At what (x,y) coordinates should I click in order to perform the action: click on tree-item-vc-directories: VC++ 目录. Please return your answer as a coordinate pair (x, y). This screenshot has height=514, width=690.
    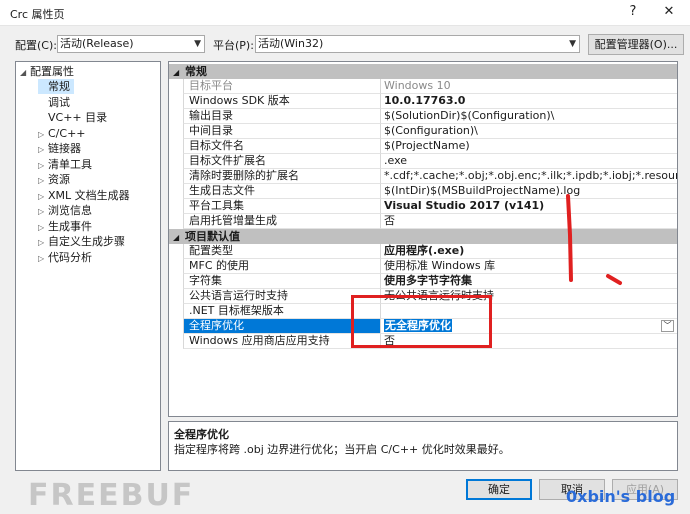
    Looking at the image, I should click on (72, 117).